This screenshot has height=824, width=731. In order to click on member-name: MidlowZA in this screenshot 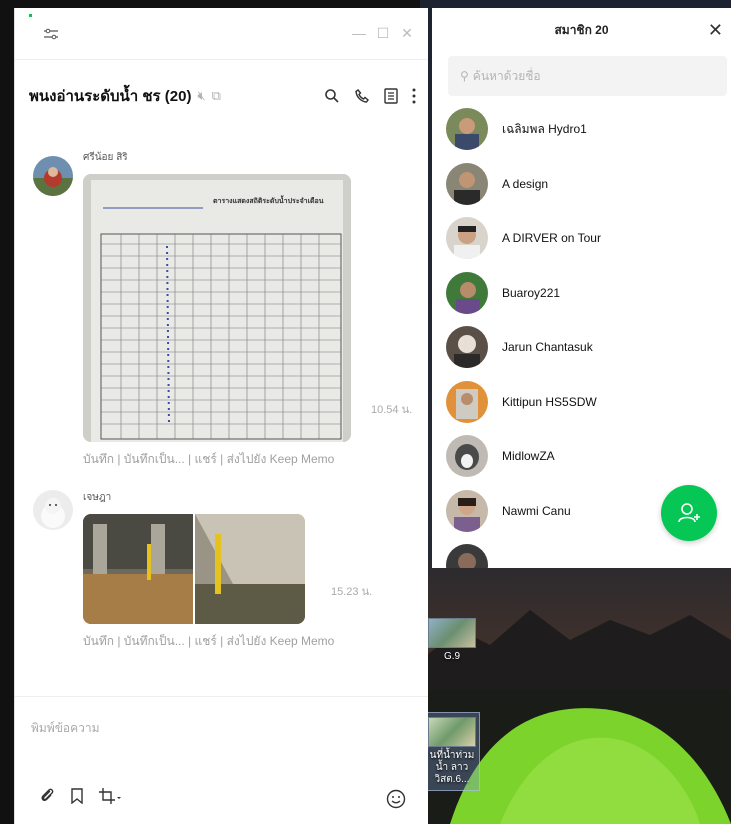, I will do `click(528, 456)`.